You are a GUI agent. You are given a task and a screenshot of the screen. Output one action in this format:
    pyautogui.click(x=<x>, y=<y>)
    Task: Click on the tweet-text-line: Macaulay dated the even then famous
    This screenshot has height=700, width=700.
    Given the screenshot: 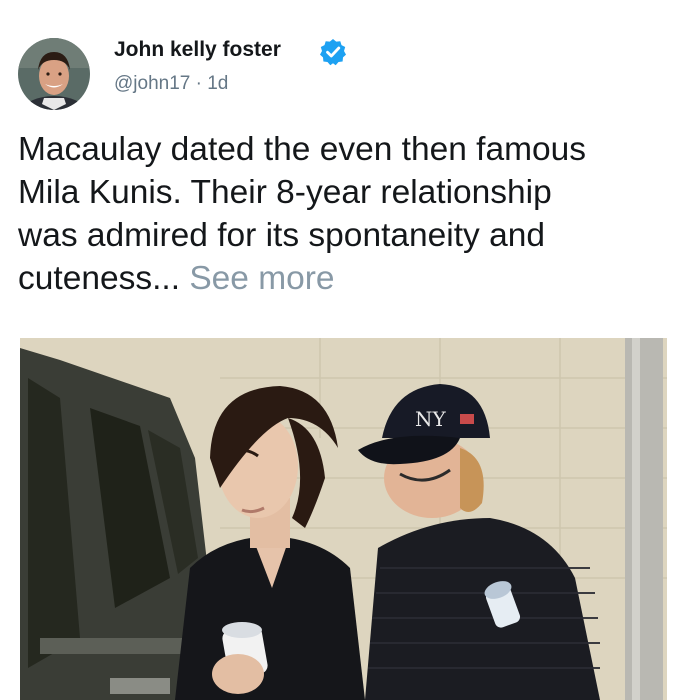 What is the action you would take?
    pyautogui.click(x=302, y=149)
    